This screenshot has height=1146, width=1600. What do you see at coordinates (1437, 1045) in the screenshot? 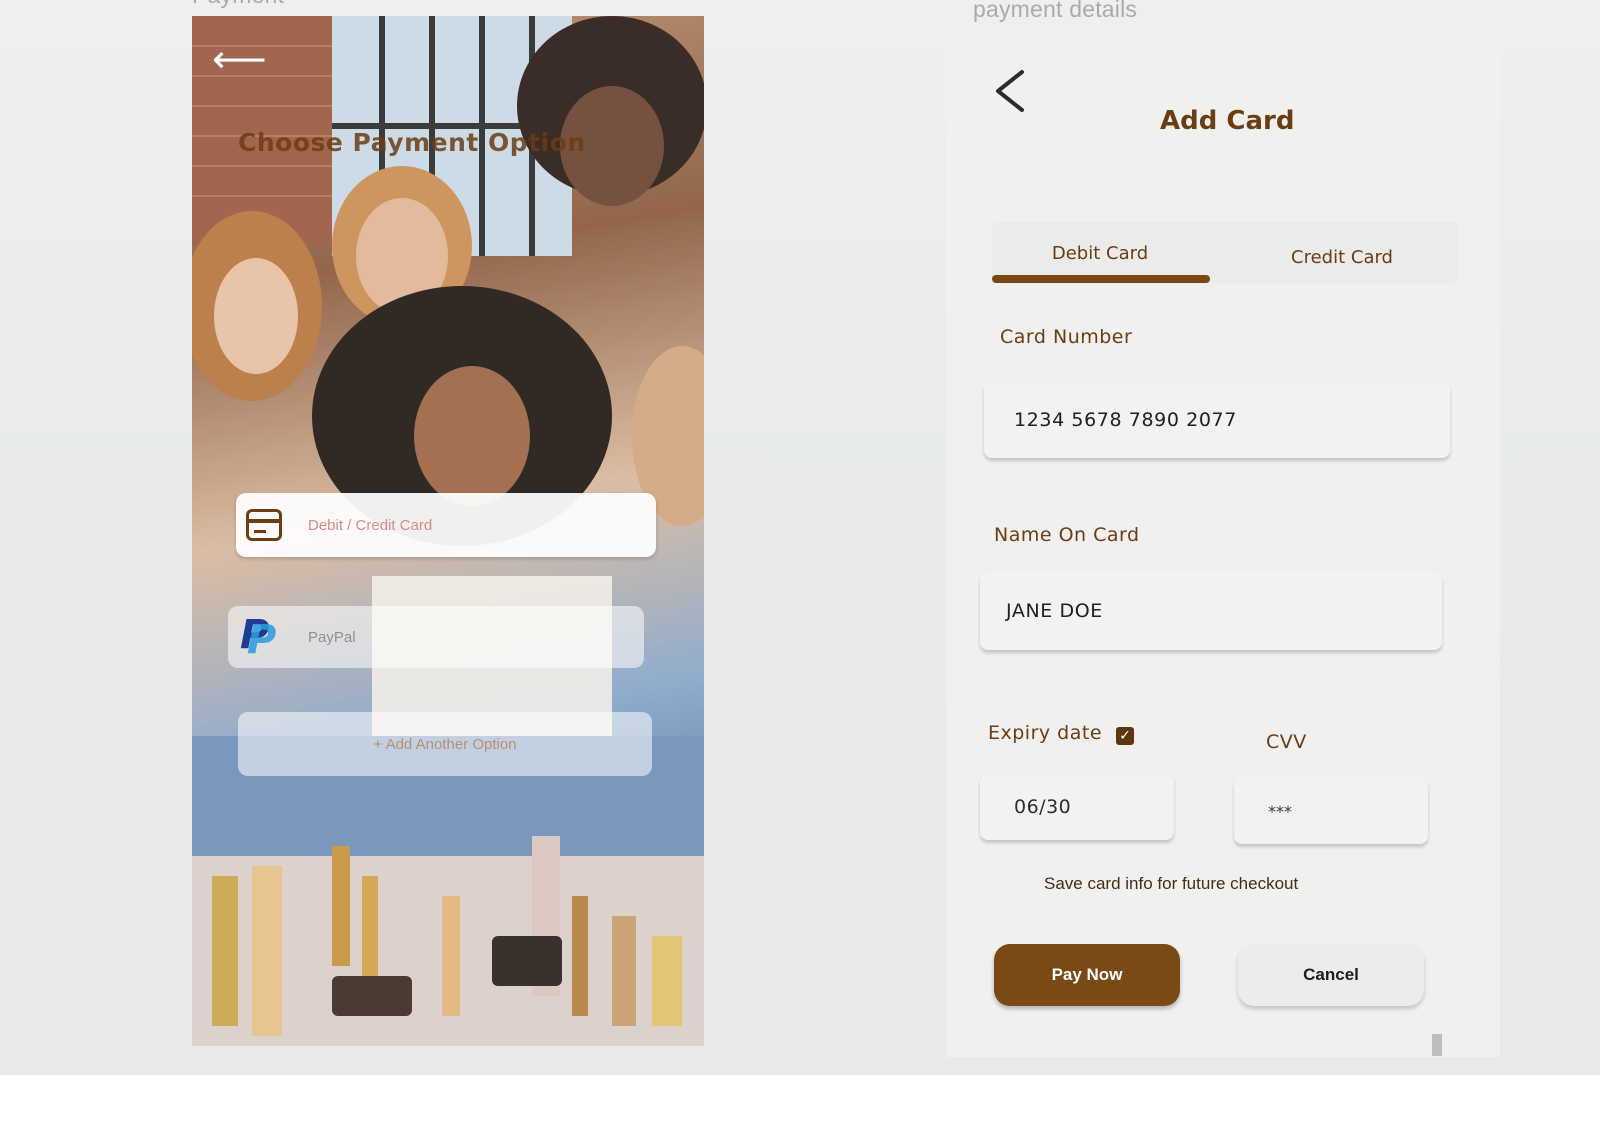
I see `scrollbar` at bounding box center [1437, 1045].